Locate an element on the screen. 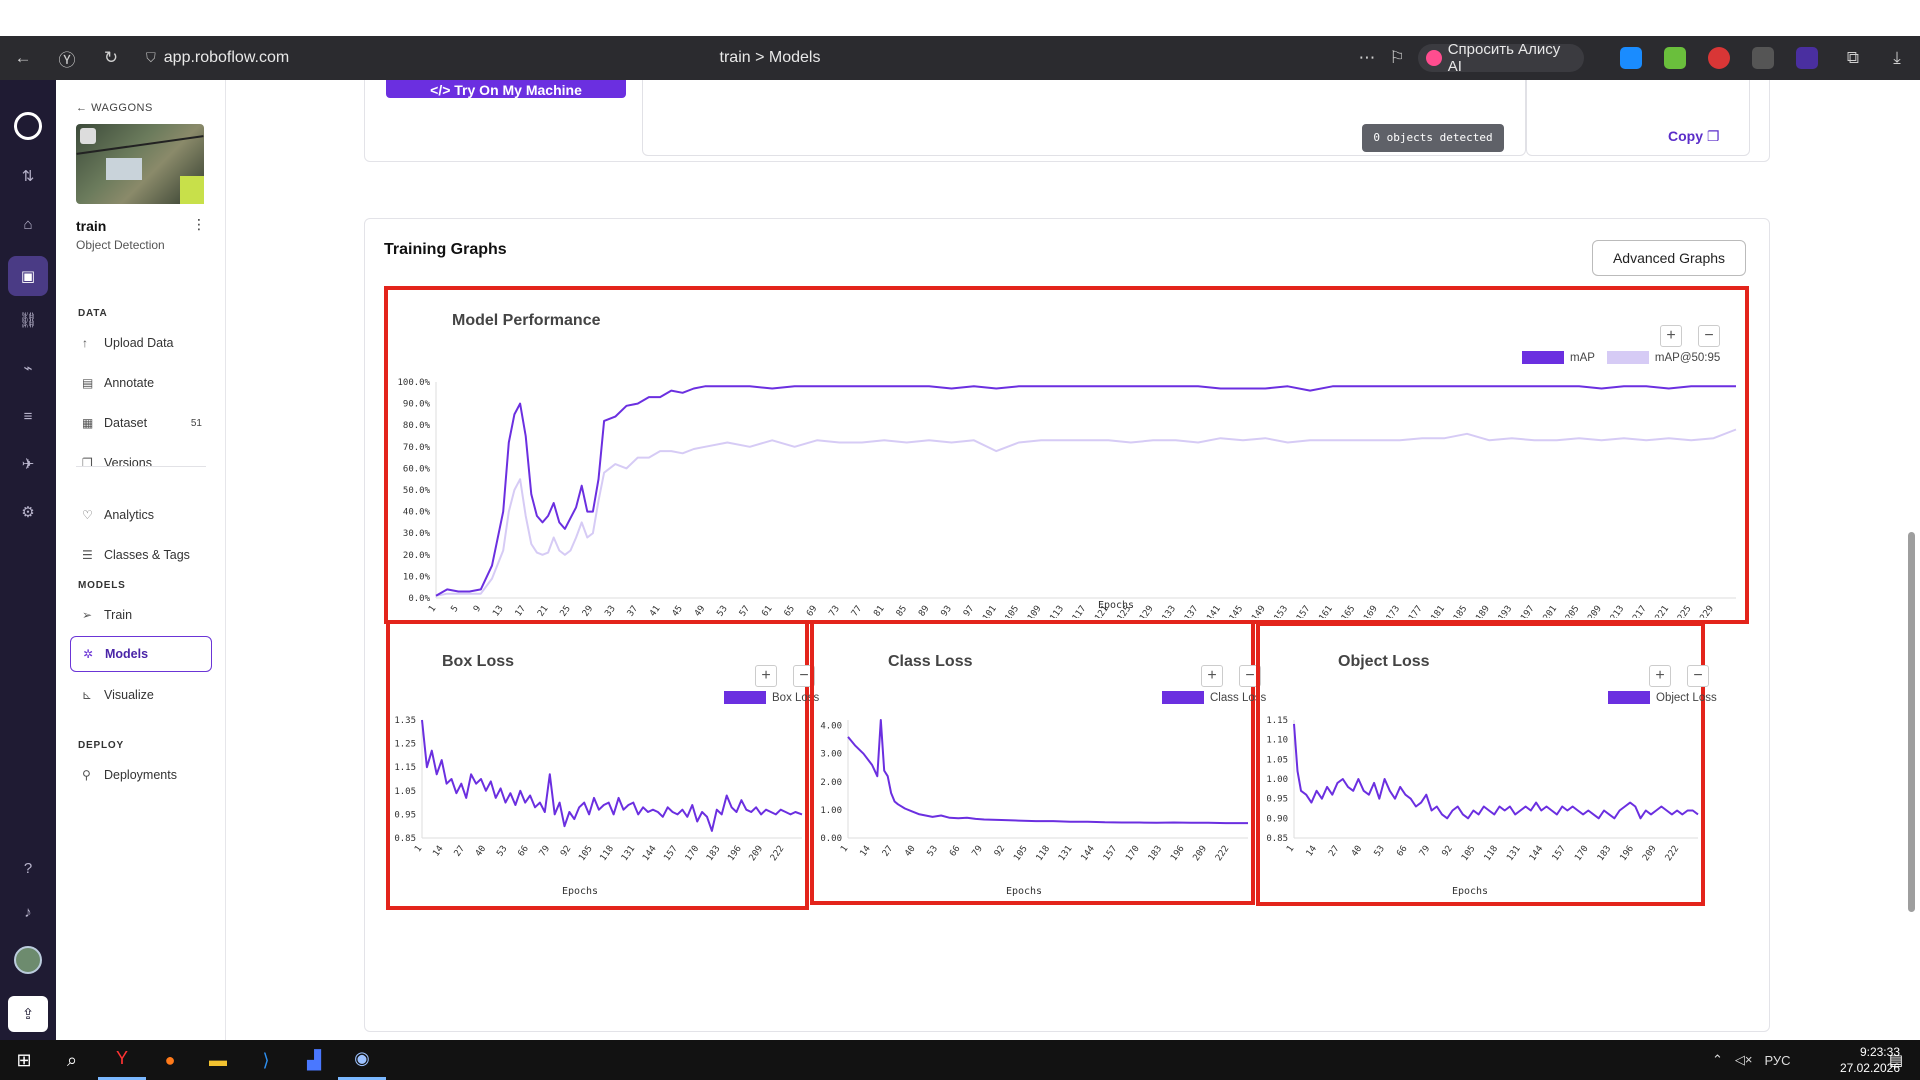 The height and width of the screenshot is (1080, 1920). y-tick-label: 100.0% is located at coordinates (413, 383).